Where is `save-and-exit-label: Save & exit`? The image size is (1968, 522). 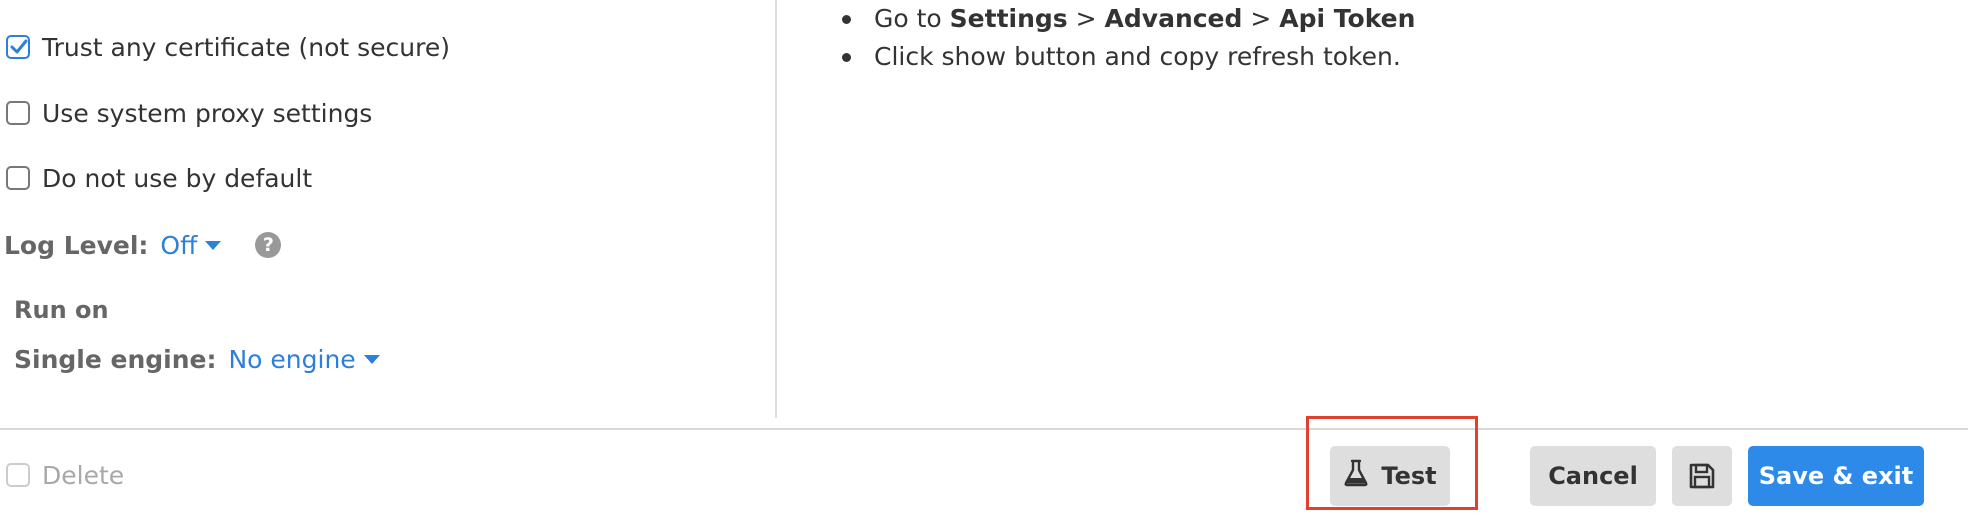
save-and-exit-label: Save & exit is located at coordinates (1836, 476).